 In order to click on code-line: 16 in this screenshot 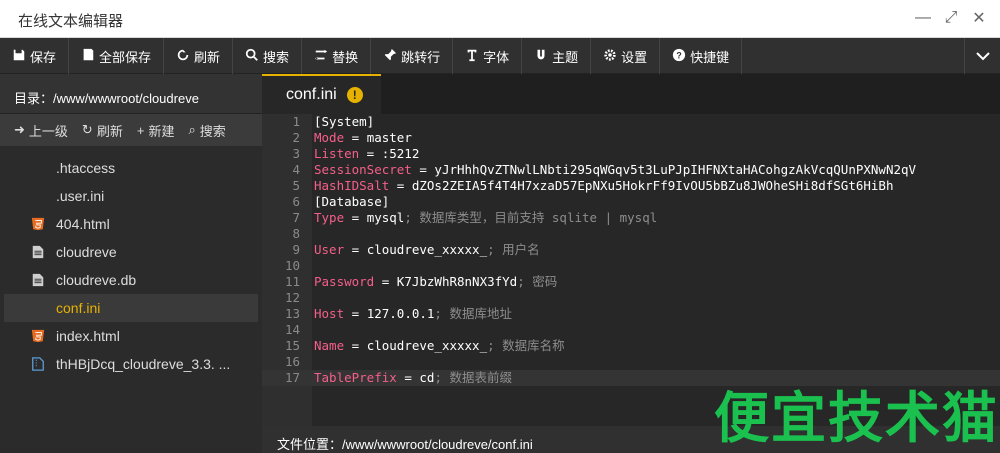, I will do `click(292, 361)`.